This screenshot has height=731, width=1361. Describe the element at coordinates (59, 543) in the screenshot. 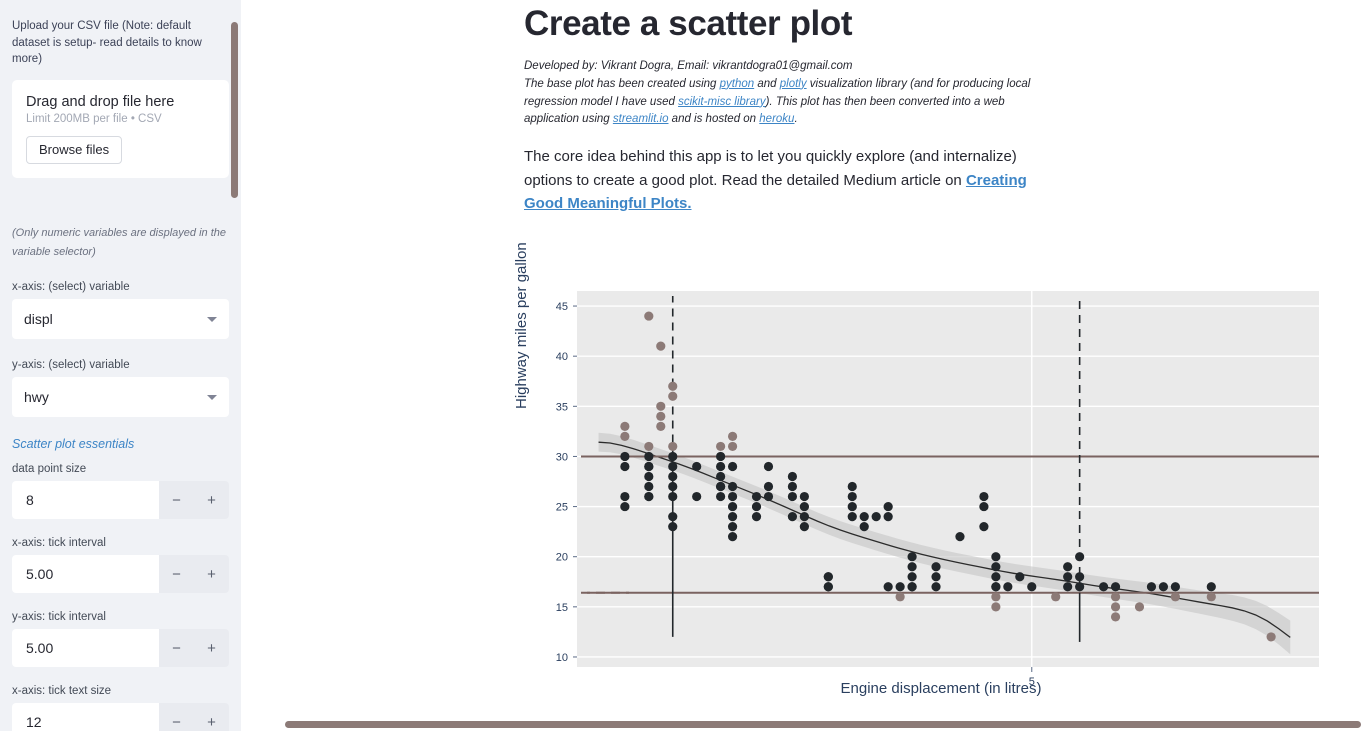

I see `stepper-label-x-tick-interval: x-axis: tick interval` at that location.